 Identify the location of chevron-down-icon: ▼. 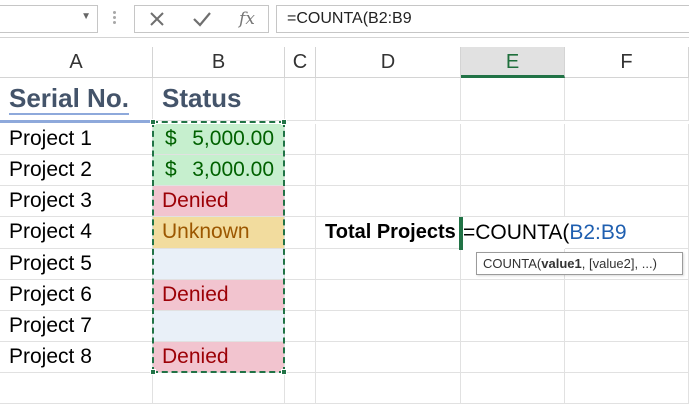
(86, 16).